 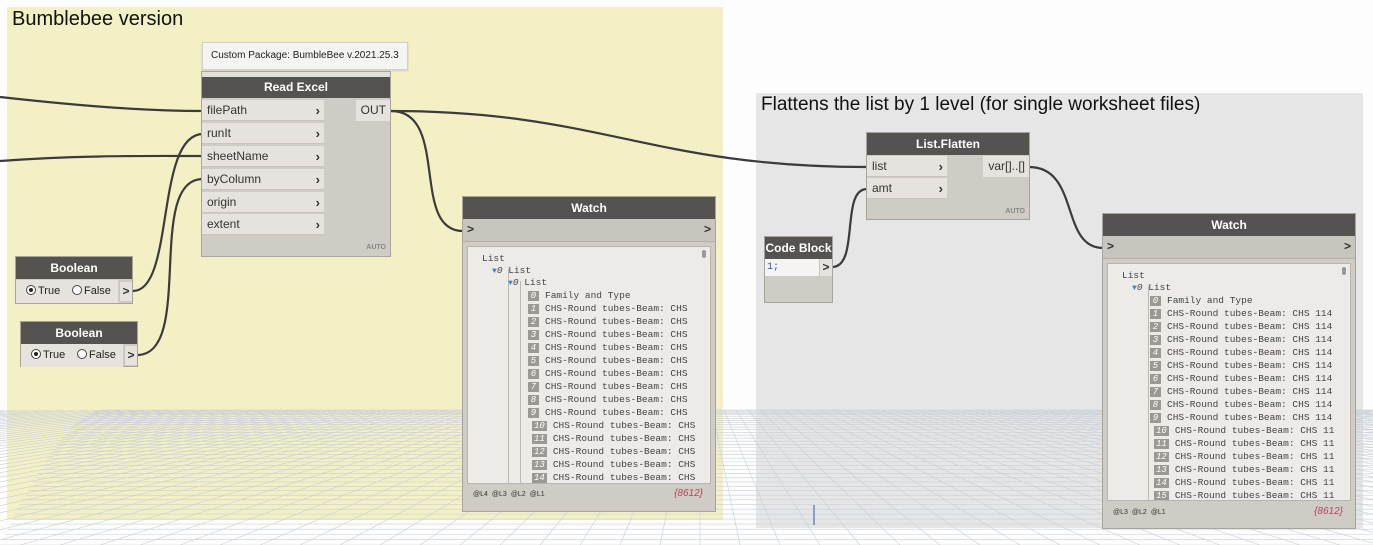 I want to click on list-value: Family and Type, so click(x=588, y=295).